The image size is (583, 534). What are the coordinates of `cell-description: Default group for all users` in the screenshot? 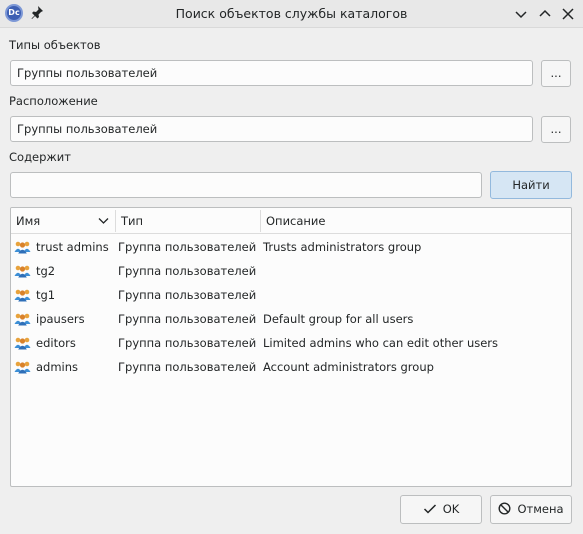 It's located at (338, 319).